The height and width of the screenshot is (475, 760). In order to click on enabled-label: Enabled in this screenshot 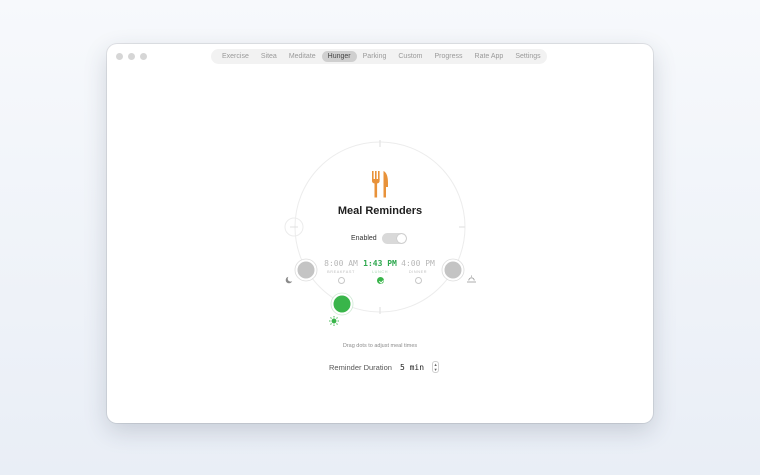, I will do `click(364, 238)`.